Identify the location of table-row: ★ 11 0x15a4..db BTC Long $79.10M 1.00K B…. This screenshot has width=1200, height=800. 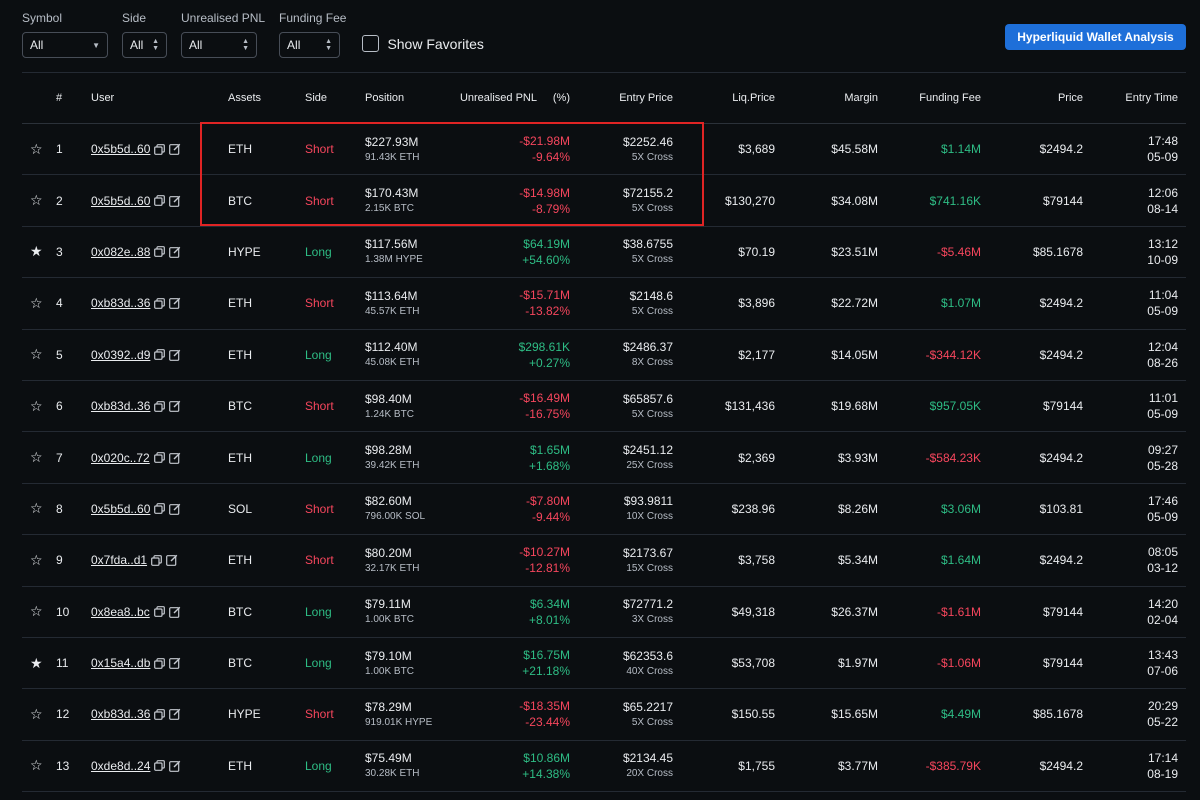
(604, 664).